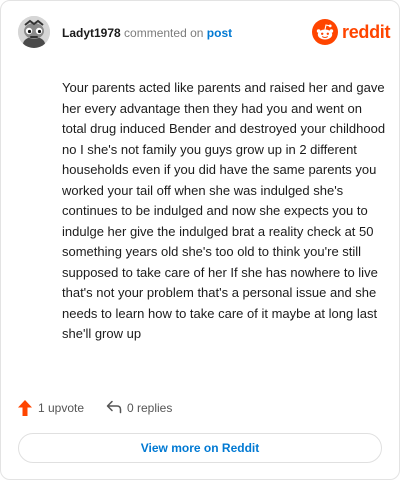  I want to click on post-link: post, so click(219, 33).